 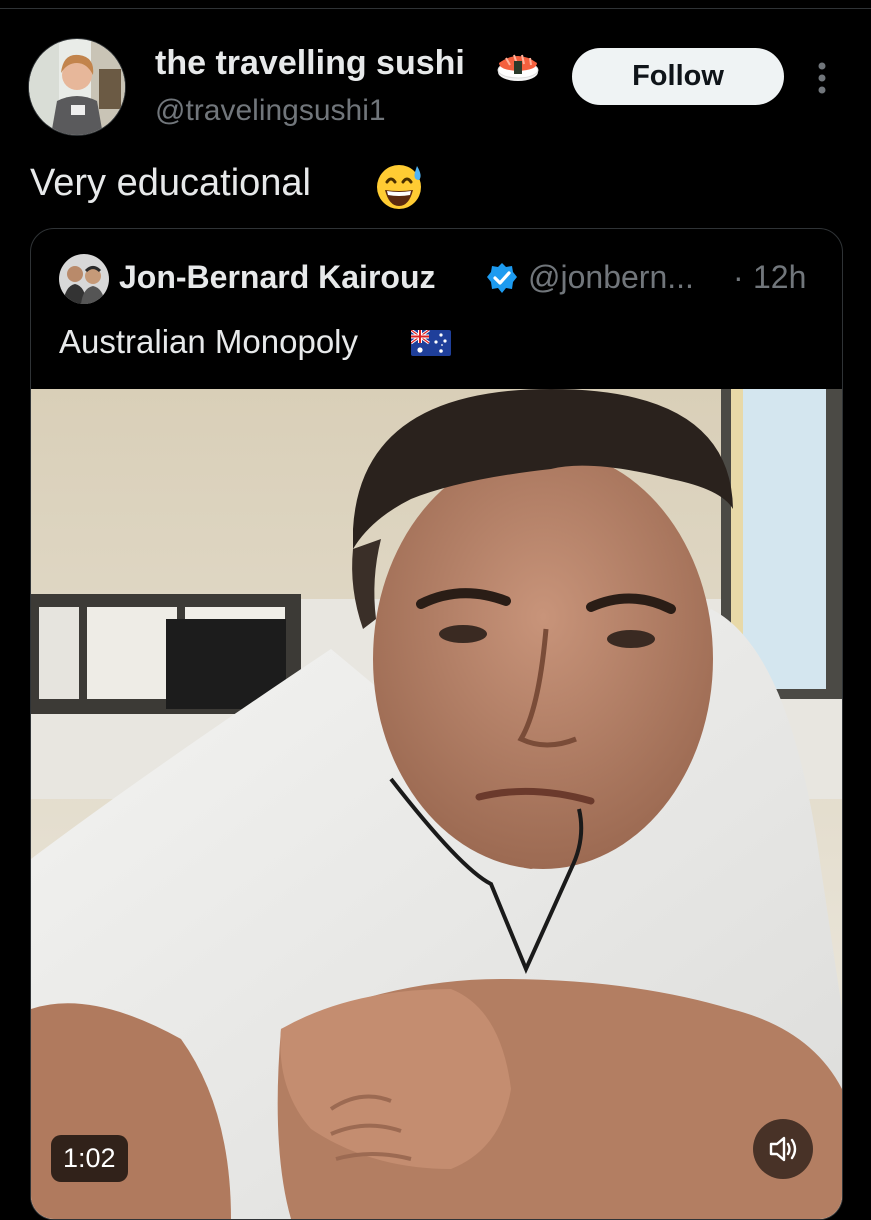 I want to click on volume-icon, so click(x=783, y=1149).